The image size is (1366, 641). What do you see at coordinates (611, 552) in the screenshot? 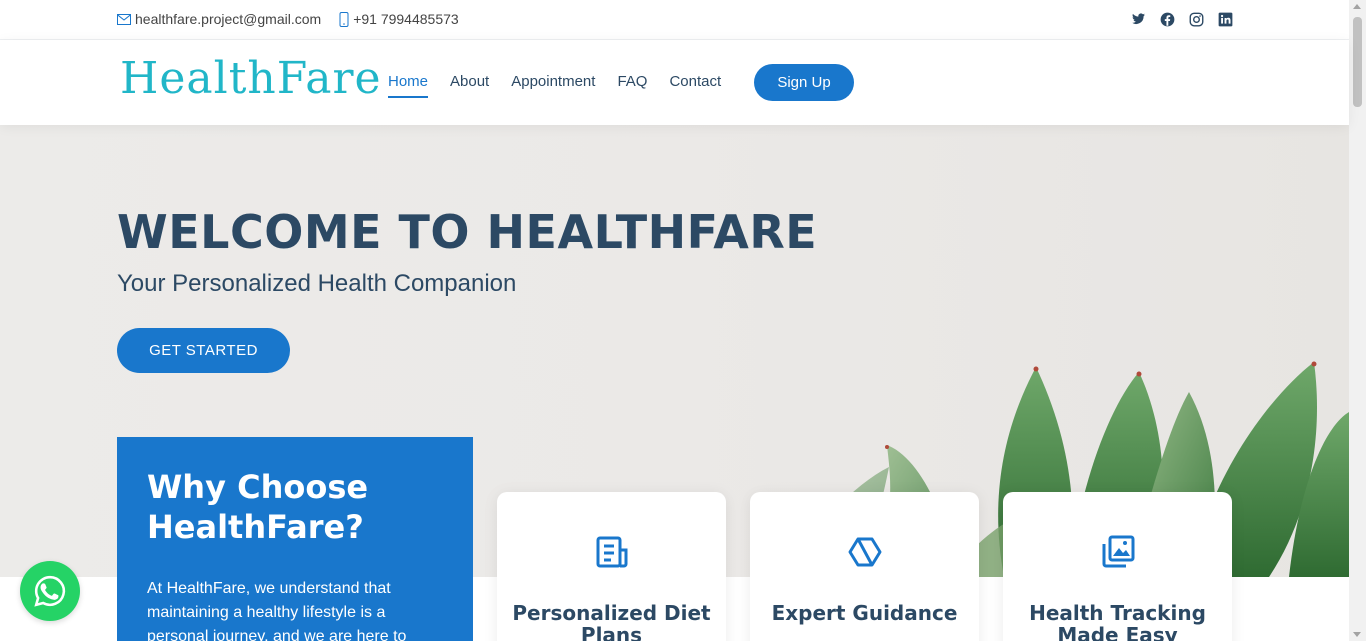
I see `document-icon` at bounding box center [611, 552].